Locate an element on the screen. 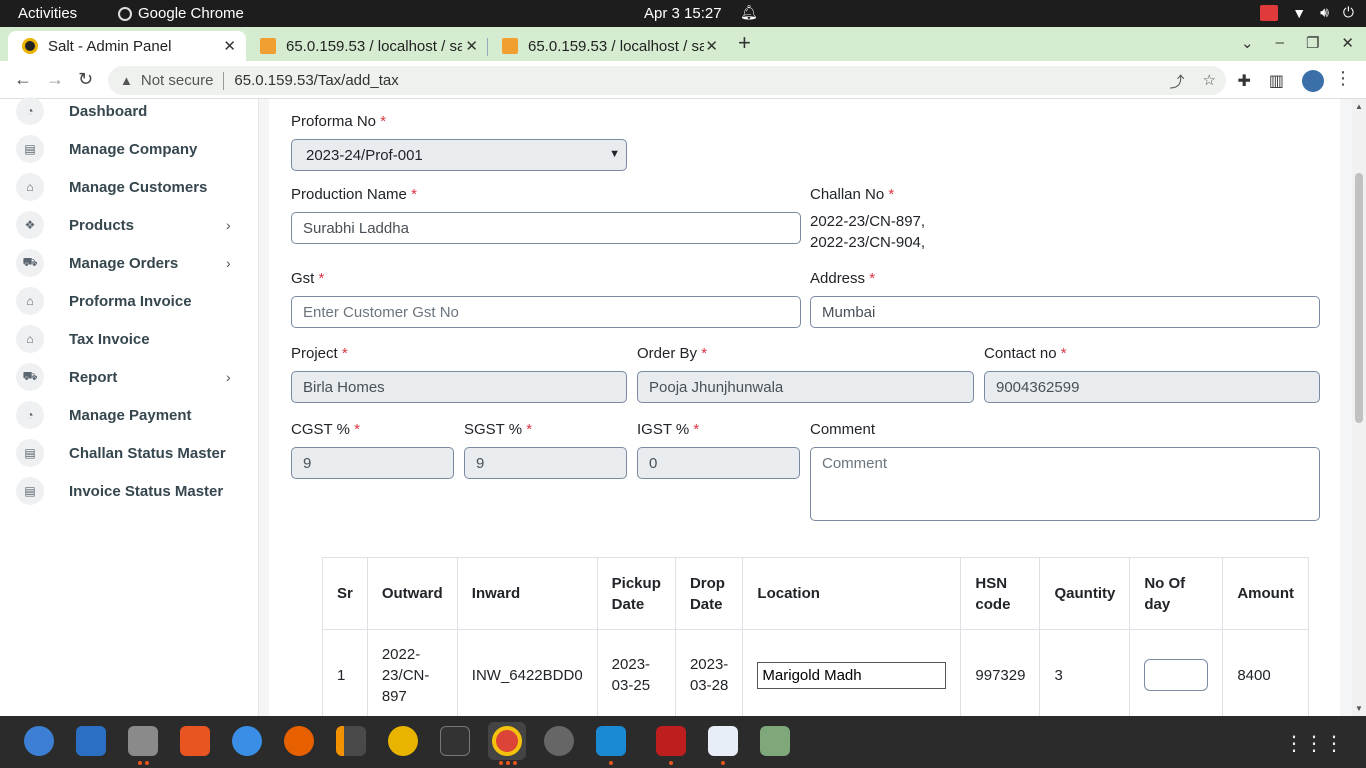 The width and height of the screenshot is (1366, 768). chevron-down-icon: ⌄ is located at coordinates (1247, 43).